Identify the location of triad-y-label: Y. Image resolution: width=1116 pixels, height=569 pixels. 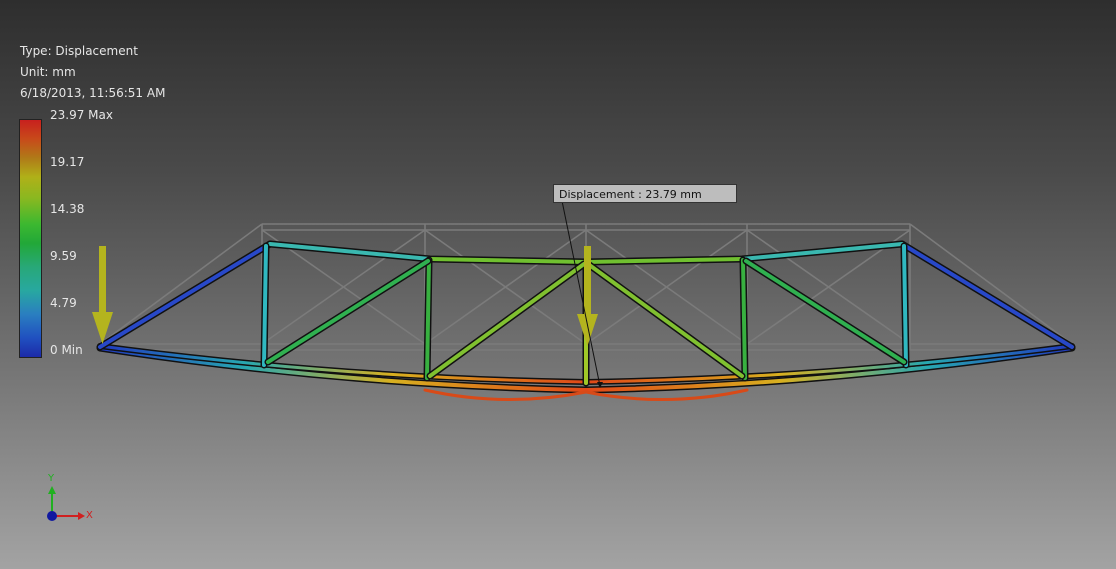
(51, 478).